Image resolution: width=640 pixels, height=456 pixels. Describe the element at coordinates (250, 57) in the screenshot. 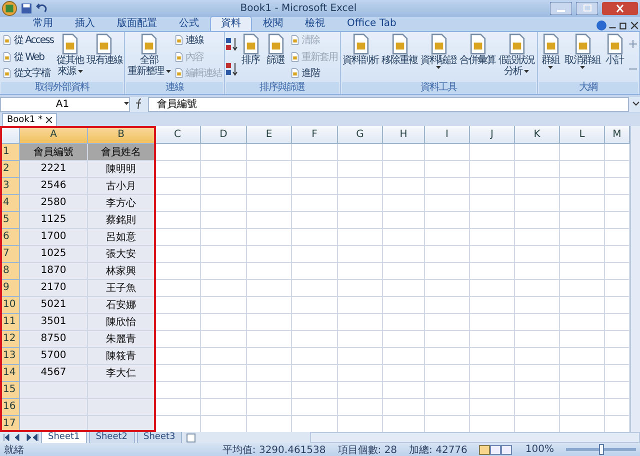

I see `ribbon-button: 排序` at that location.